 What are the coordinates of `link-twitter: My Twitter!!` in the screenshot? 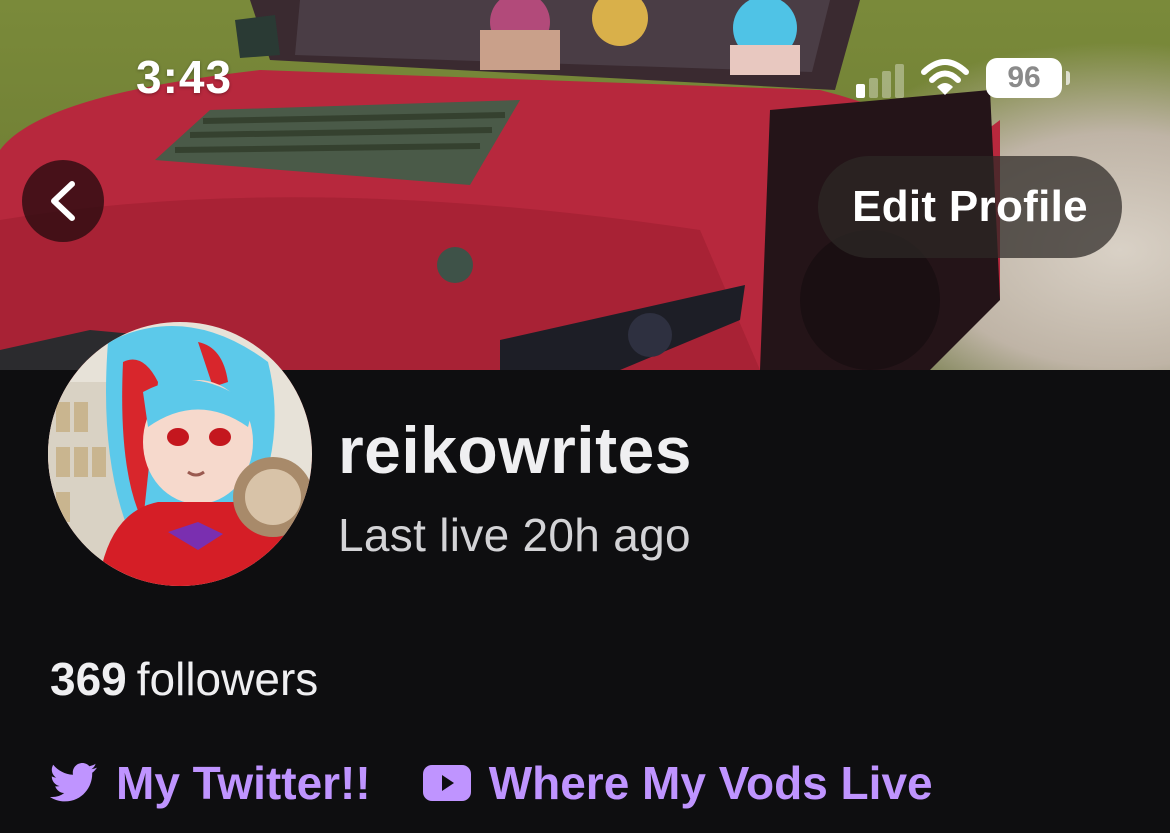 It's located at (210, 783).